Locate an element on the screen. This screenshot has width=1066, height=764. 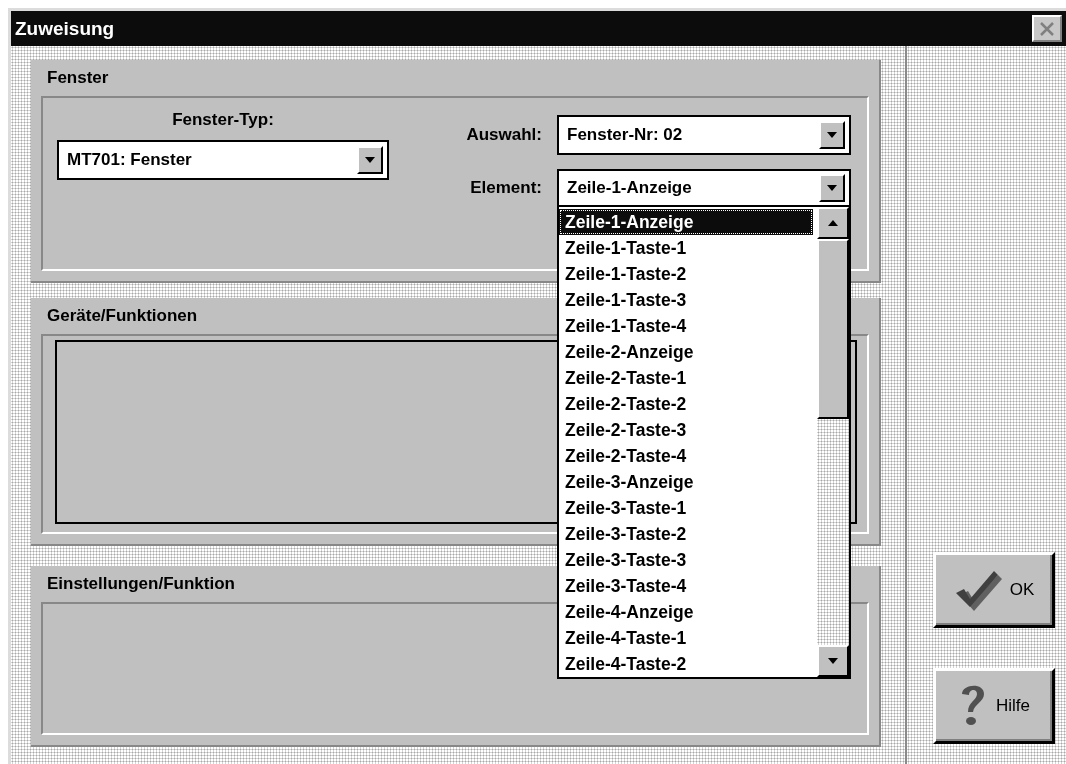
list-item: Zeile-1-Taste-2 is located at coordinates (688, 274).